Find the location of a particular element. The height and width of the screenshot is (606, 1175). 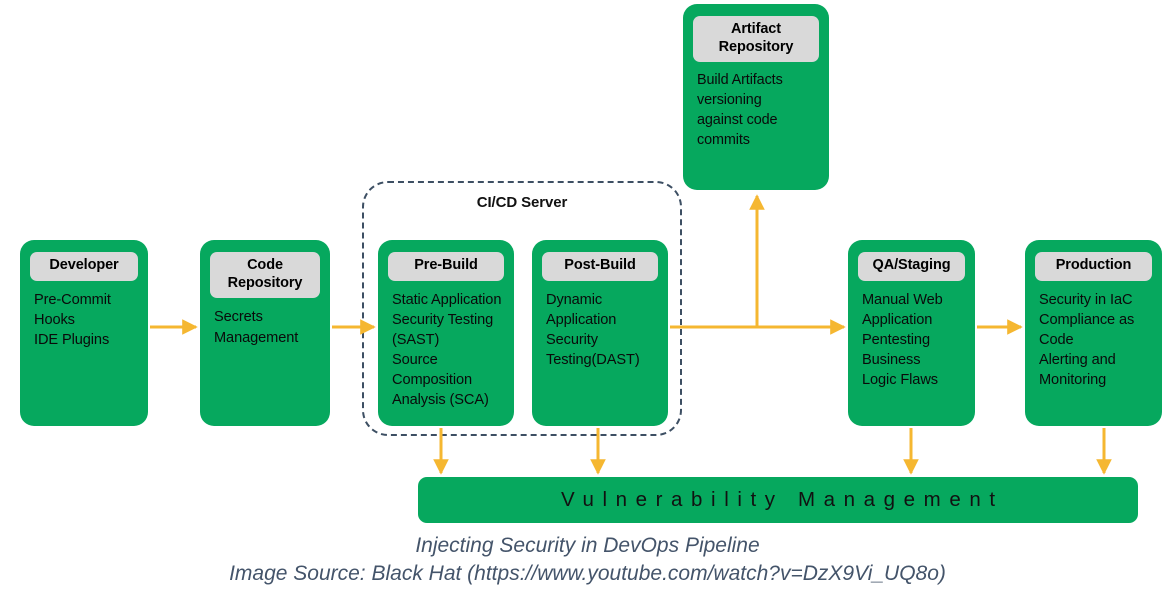

list-item: IDE Plugins is located at coordinates (72, 339).